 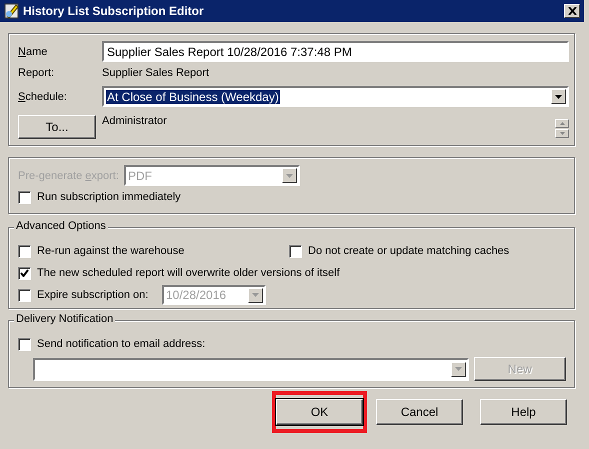 What do you see at coordinates (156, 73) in the screenshot?
I see `report-name: Supplier Sales Report` at bounding box center [156, 73].